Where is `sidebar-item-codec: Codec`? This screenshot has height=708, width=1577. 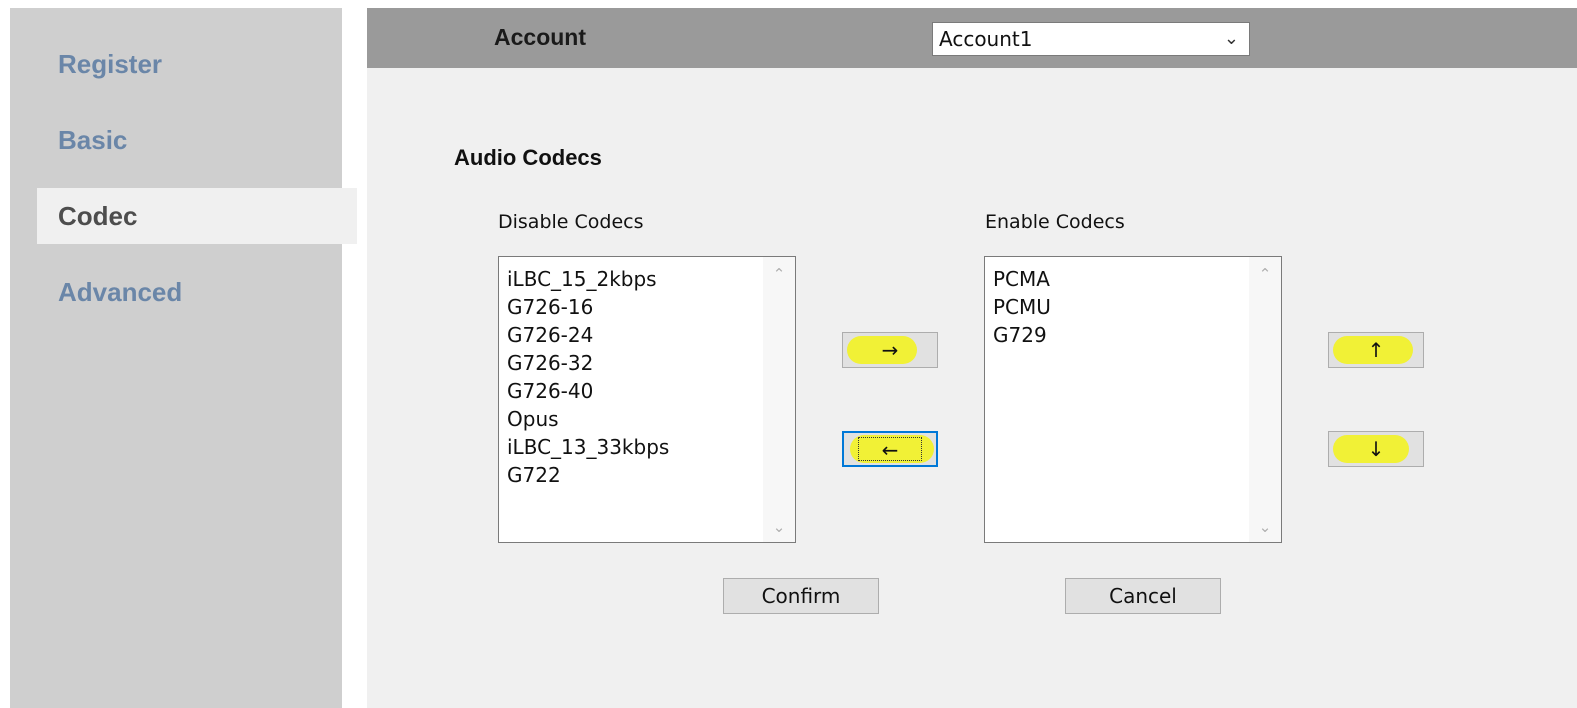 sidebar-item-codec: Codec is located at coordinates (197, 216).